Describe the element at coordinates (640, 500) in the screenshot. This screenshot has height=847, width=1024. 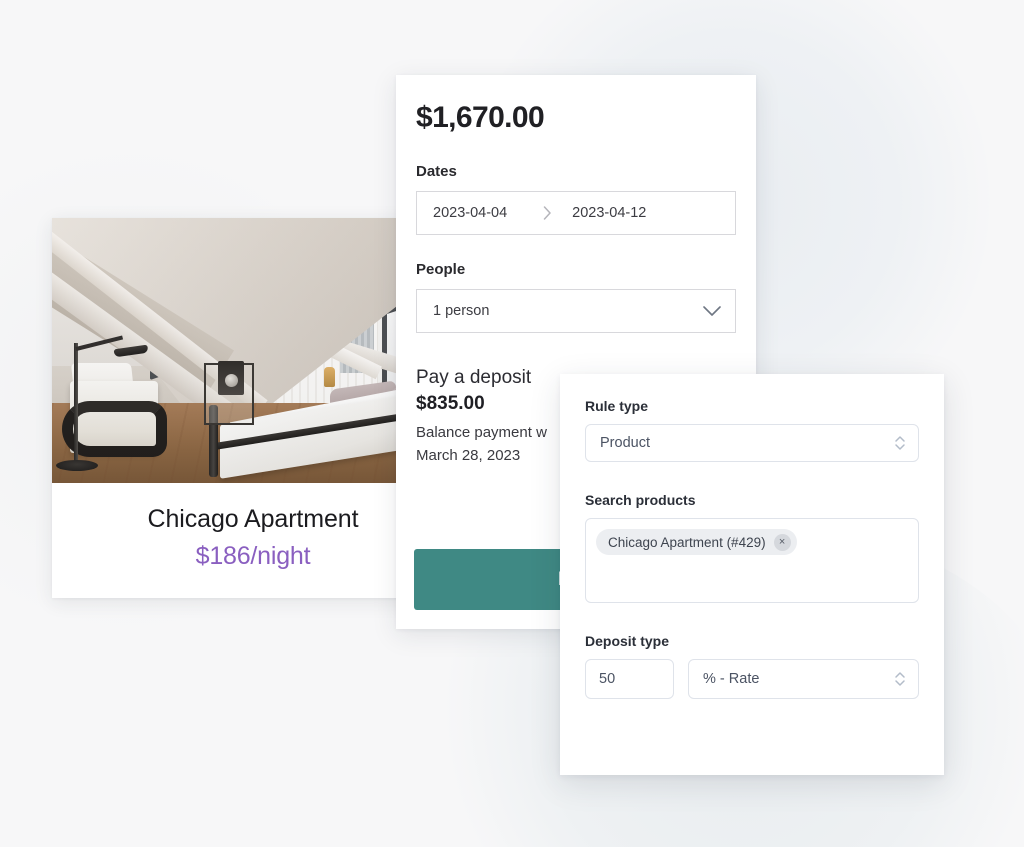
I see `search-products-label: Search products` at that location.